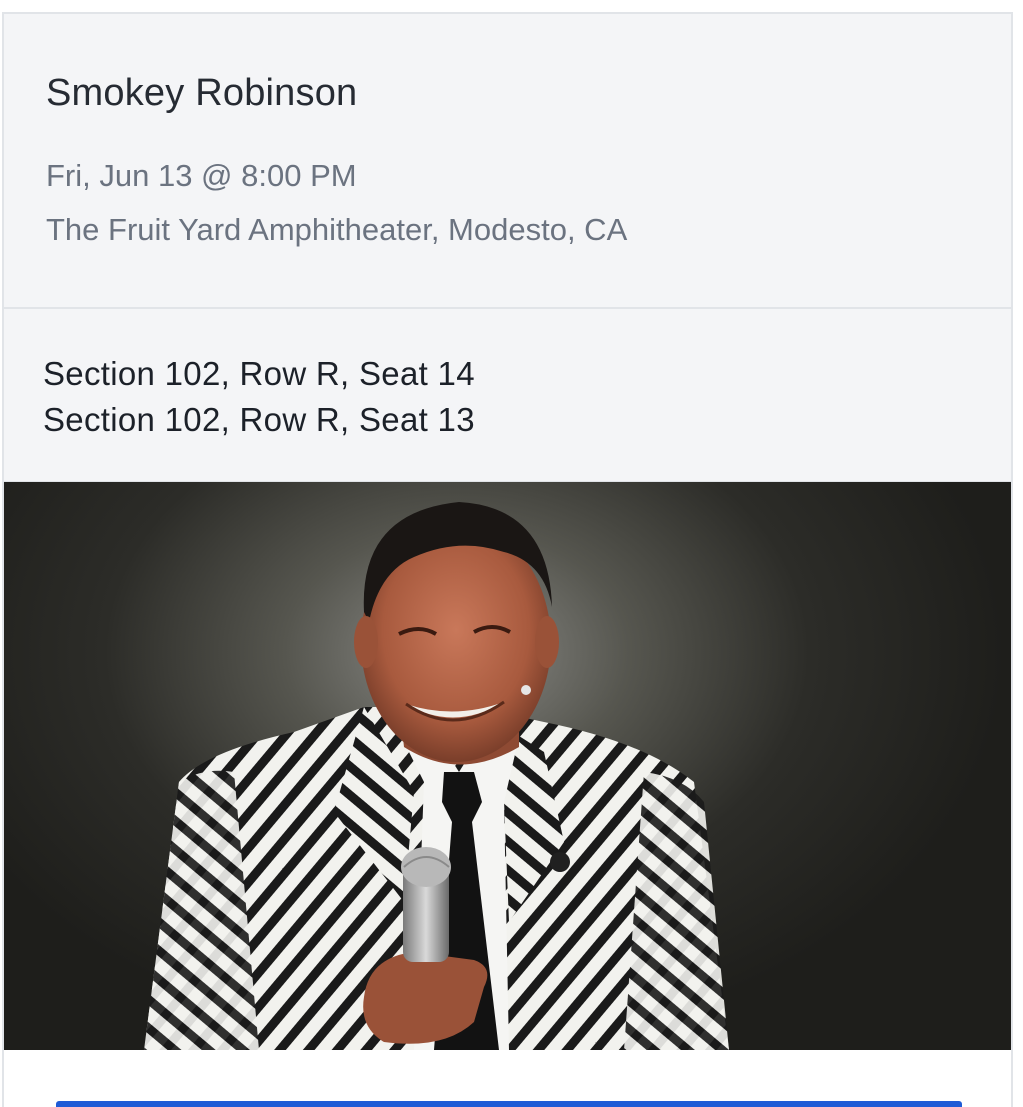  I want to click on event-title: Smokey Robinson, so click(202, 93).